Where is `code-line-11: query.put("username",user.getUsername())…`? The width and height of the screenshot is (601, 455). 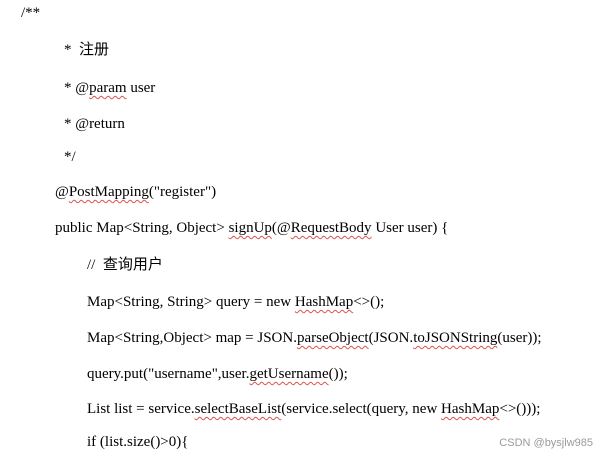 code-line-11: query.put("username",user.getUsername())… is located at coordinates (217, 374).